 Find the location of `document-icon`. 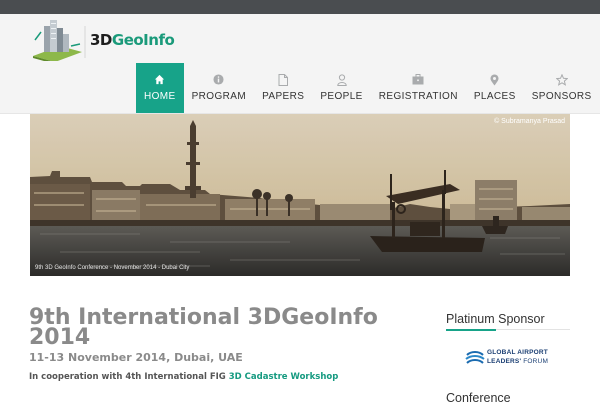

document-icon is located at coordinates (283, 80).